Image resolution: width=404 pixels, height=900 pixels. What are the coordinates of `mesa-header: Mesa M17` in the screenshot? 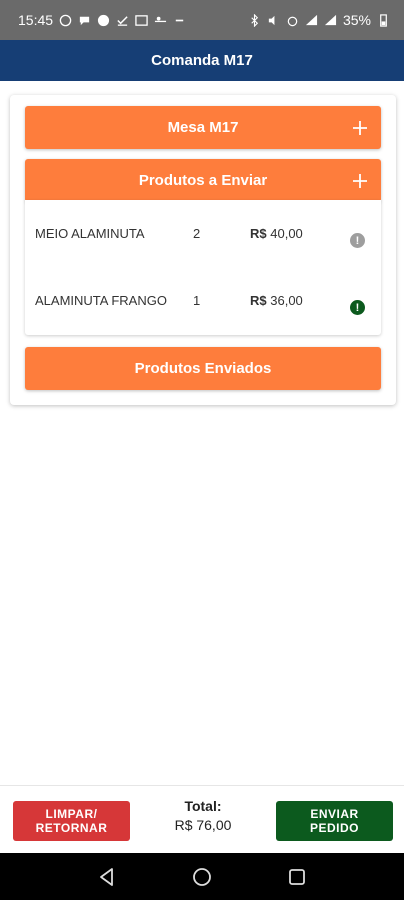 It's located at (203, 127).